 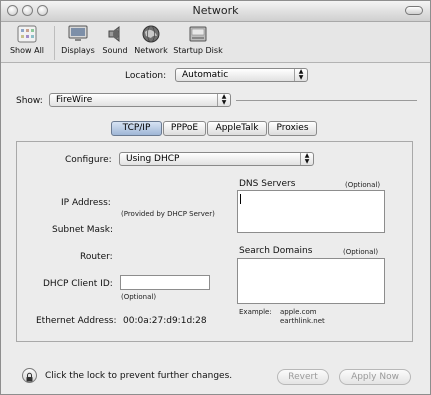 I want to click on configure-popup: Using DHCP ▲ ▼, so click(x=216, y=159).